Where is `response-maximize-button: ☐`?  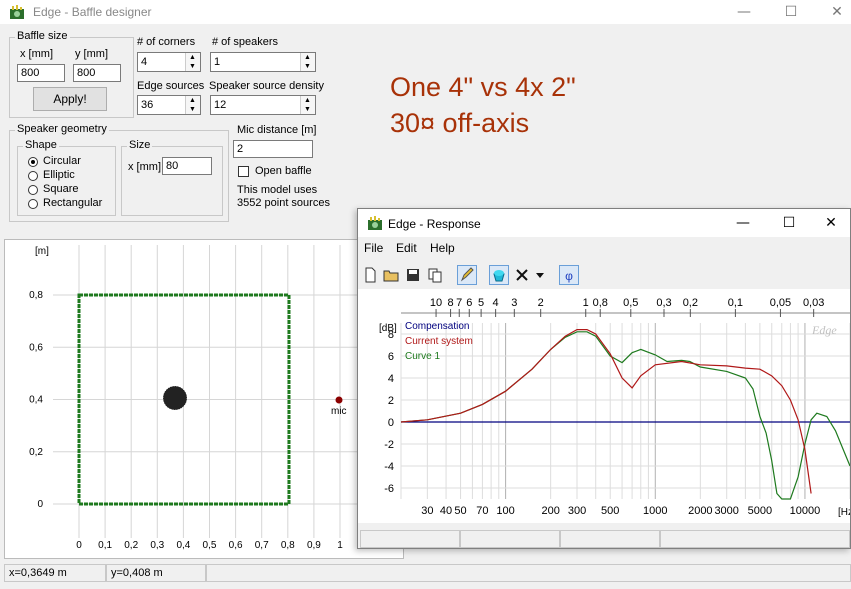
response-maximize-button: ☐ is located at coordinates (789, 223).